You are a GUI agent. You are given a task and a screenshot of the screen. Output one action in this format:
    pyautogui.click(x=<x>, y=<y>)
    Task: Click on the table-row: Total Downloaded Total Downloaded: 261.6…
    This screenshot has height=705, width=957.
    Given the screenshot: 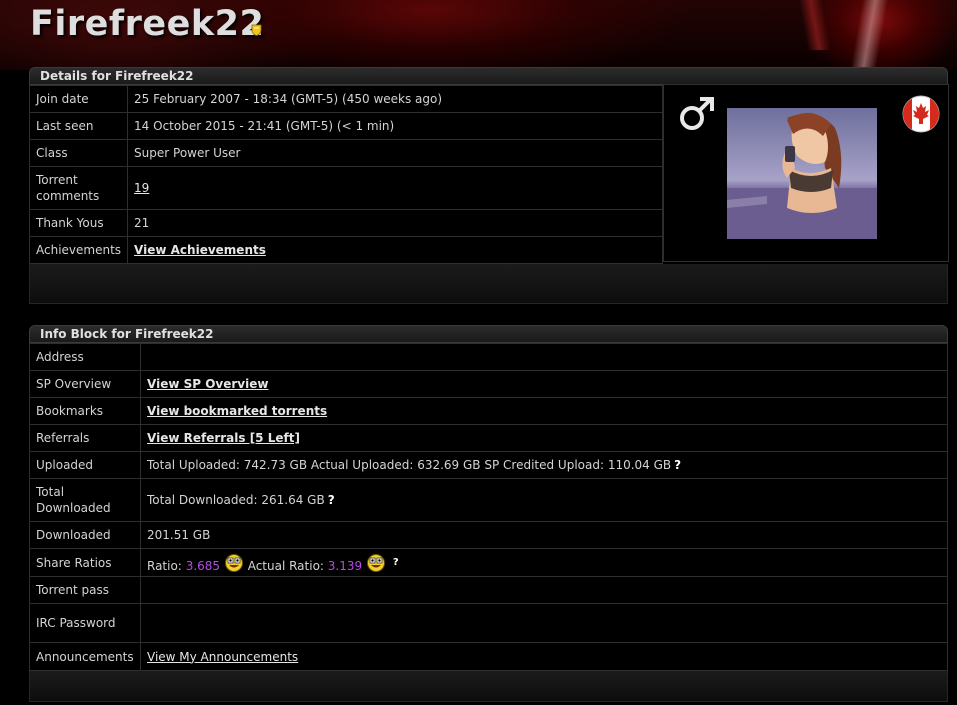 What is the action you would take?
    pyautogui.click(x=488, y=500)
    